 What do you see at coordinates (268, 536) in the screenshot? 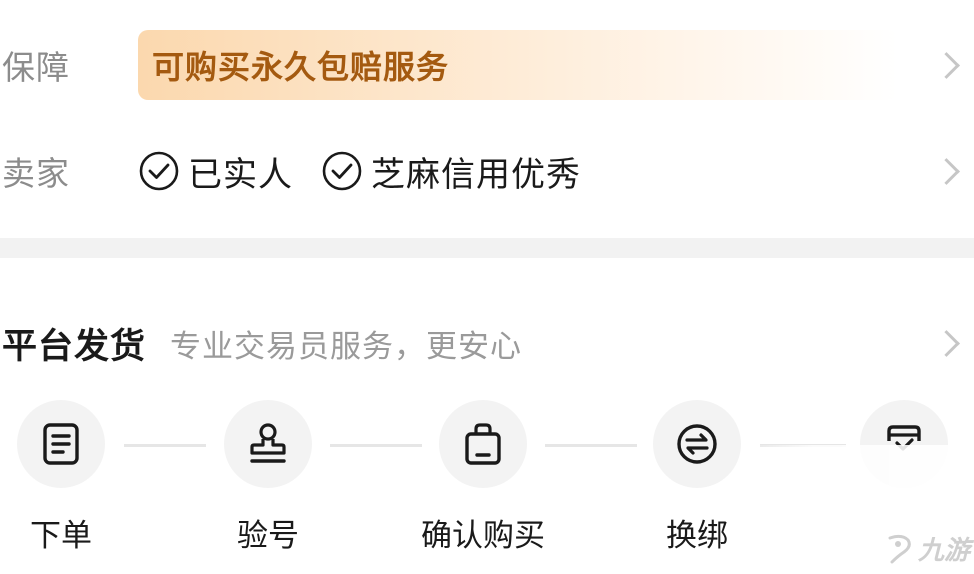
I see `step-label: 验号` at bounding box center [268, 536].